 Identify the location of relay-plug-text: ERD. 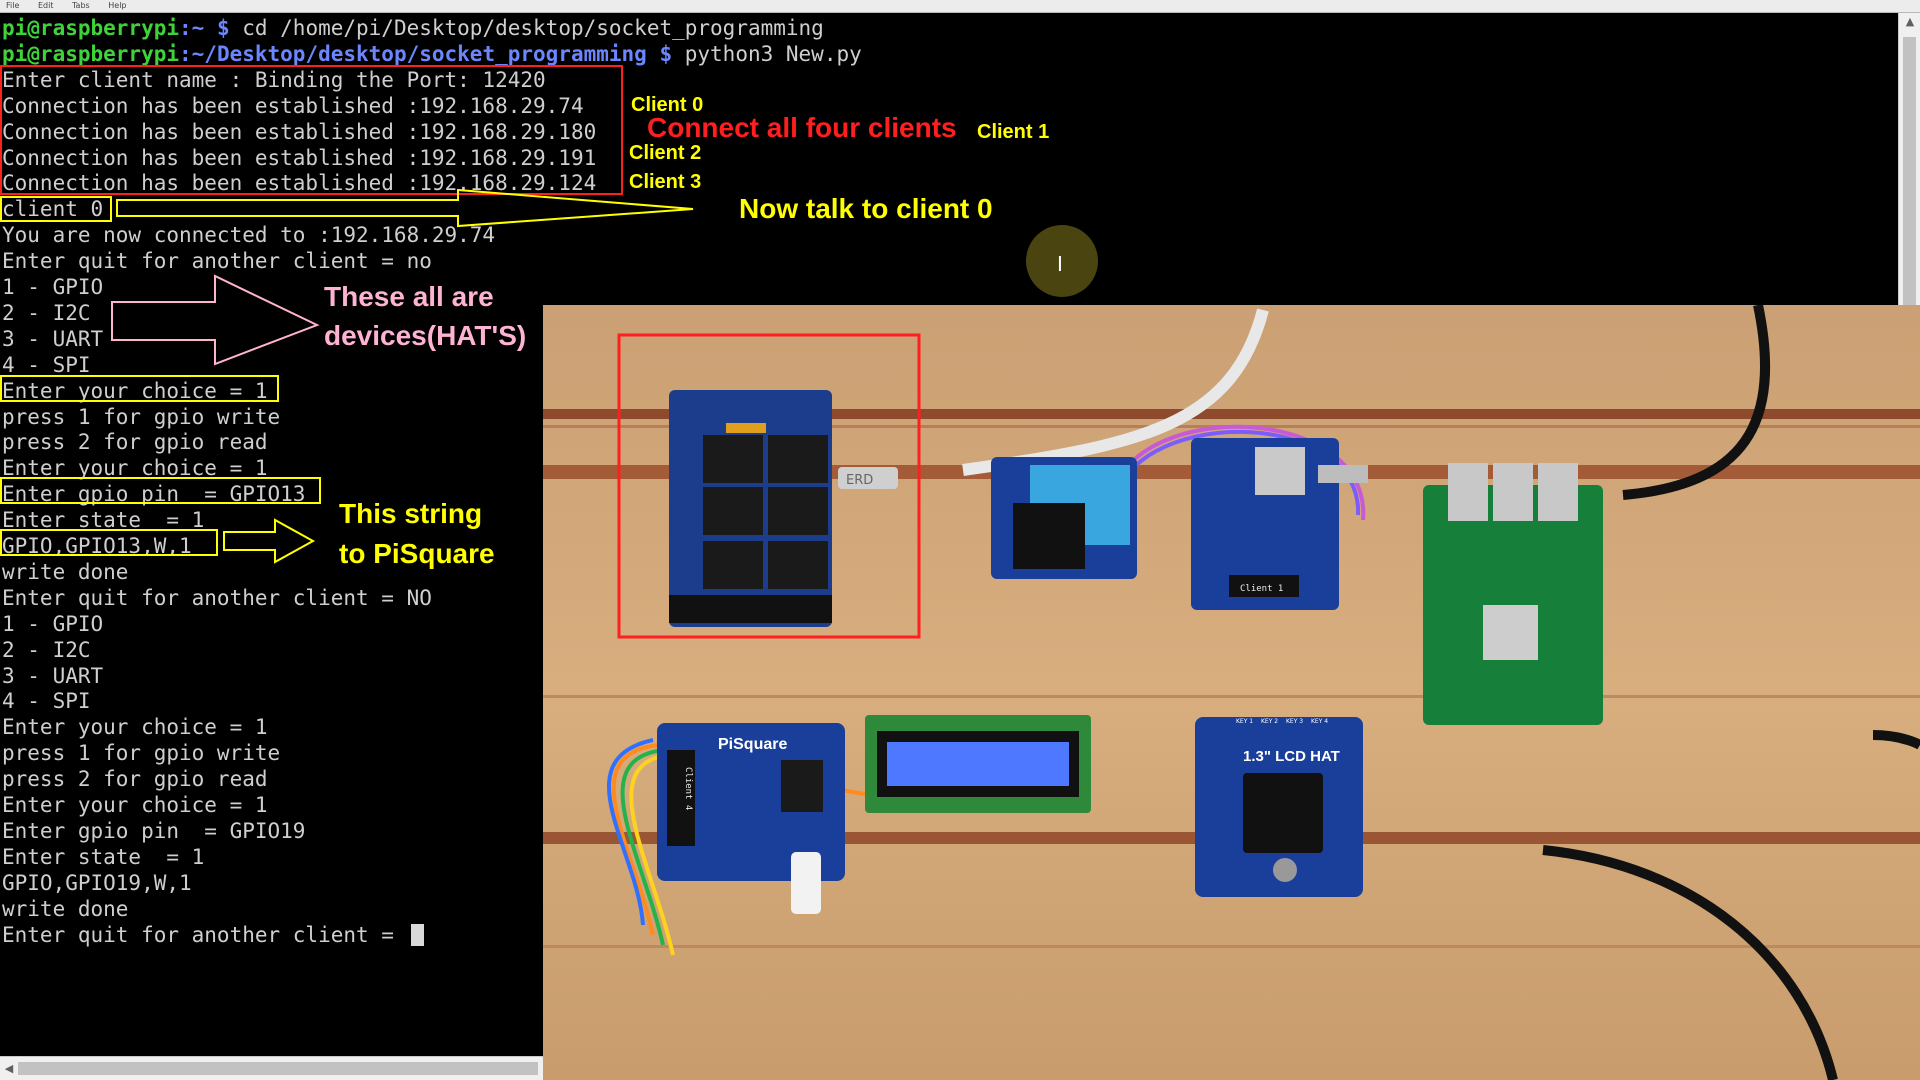
(859, 480).